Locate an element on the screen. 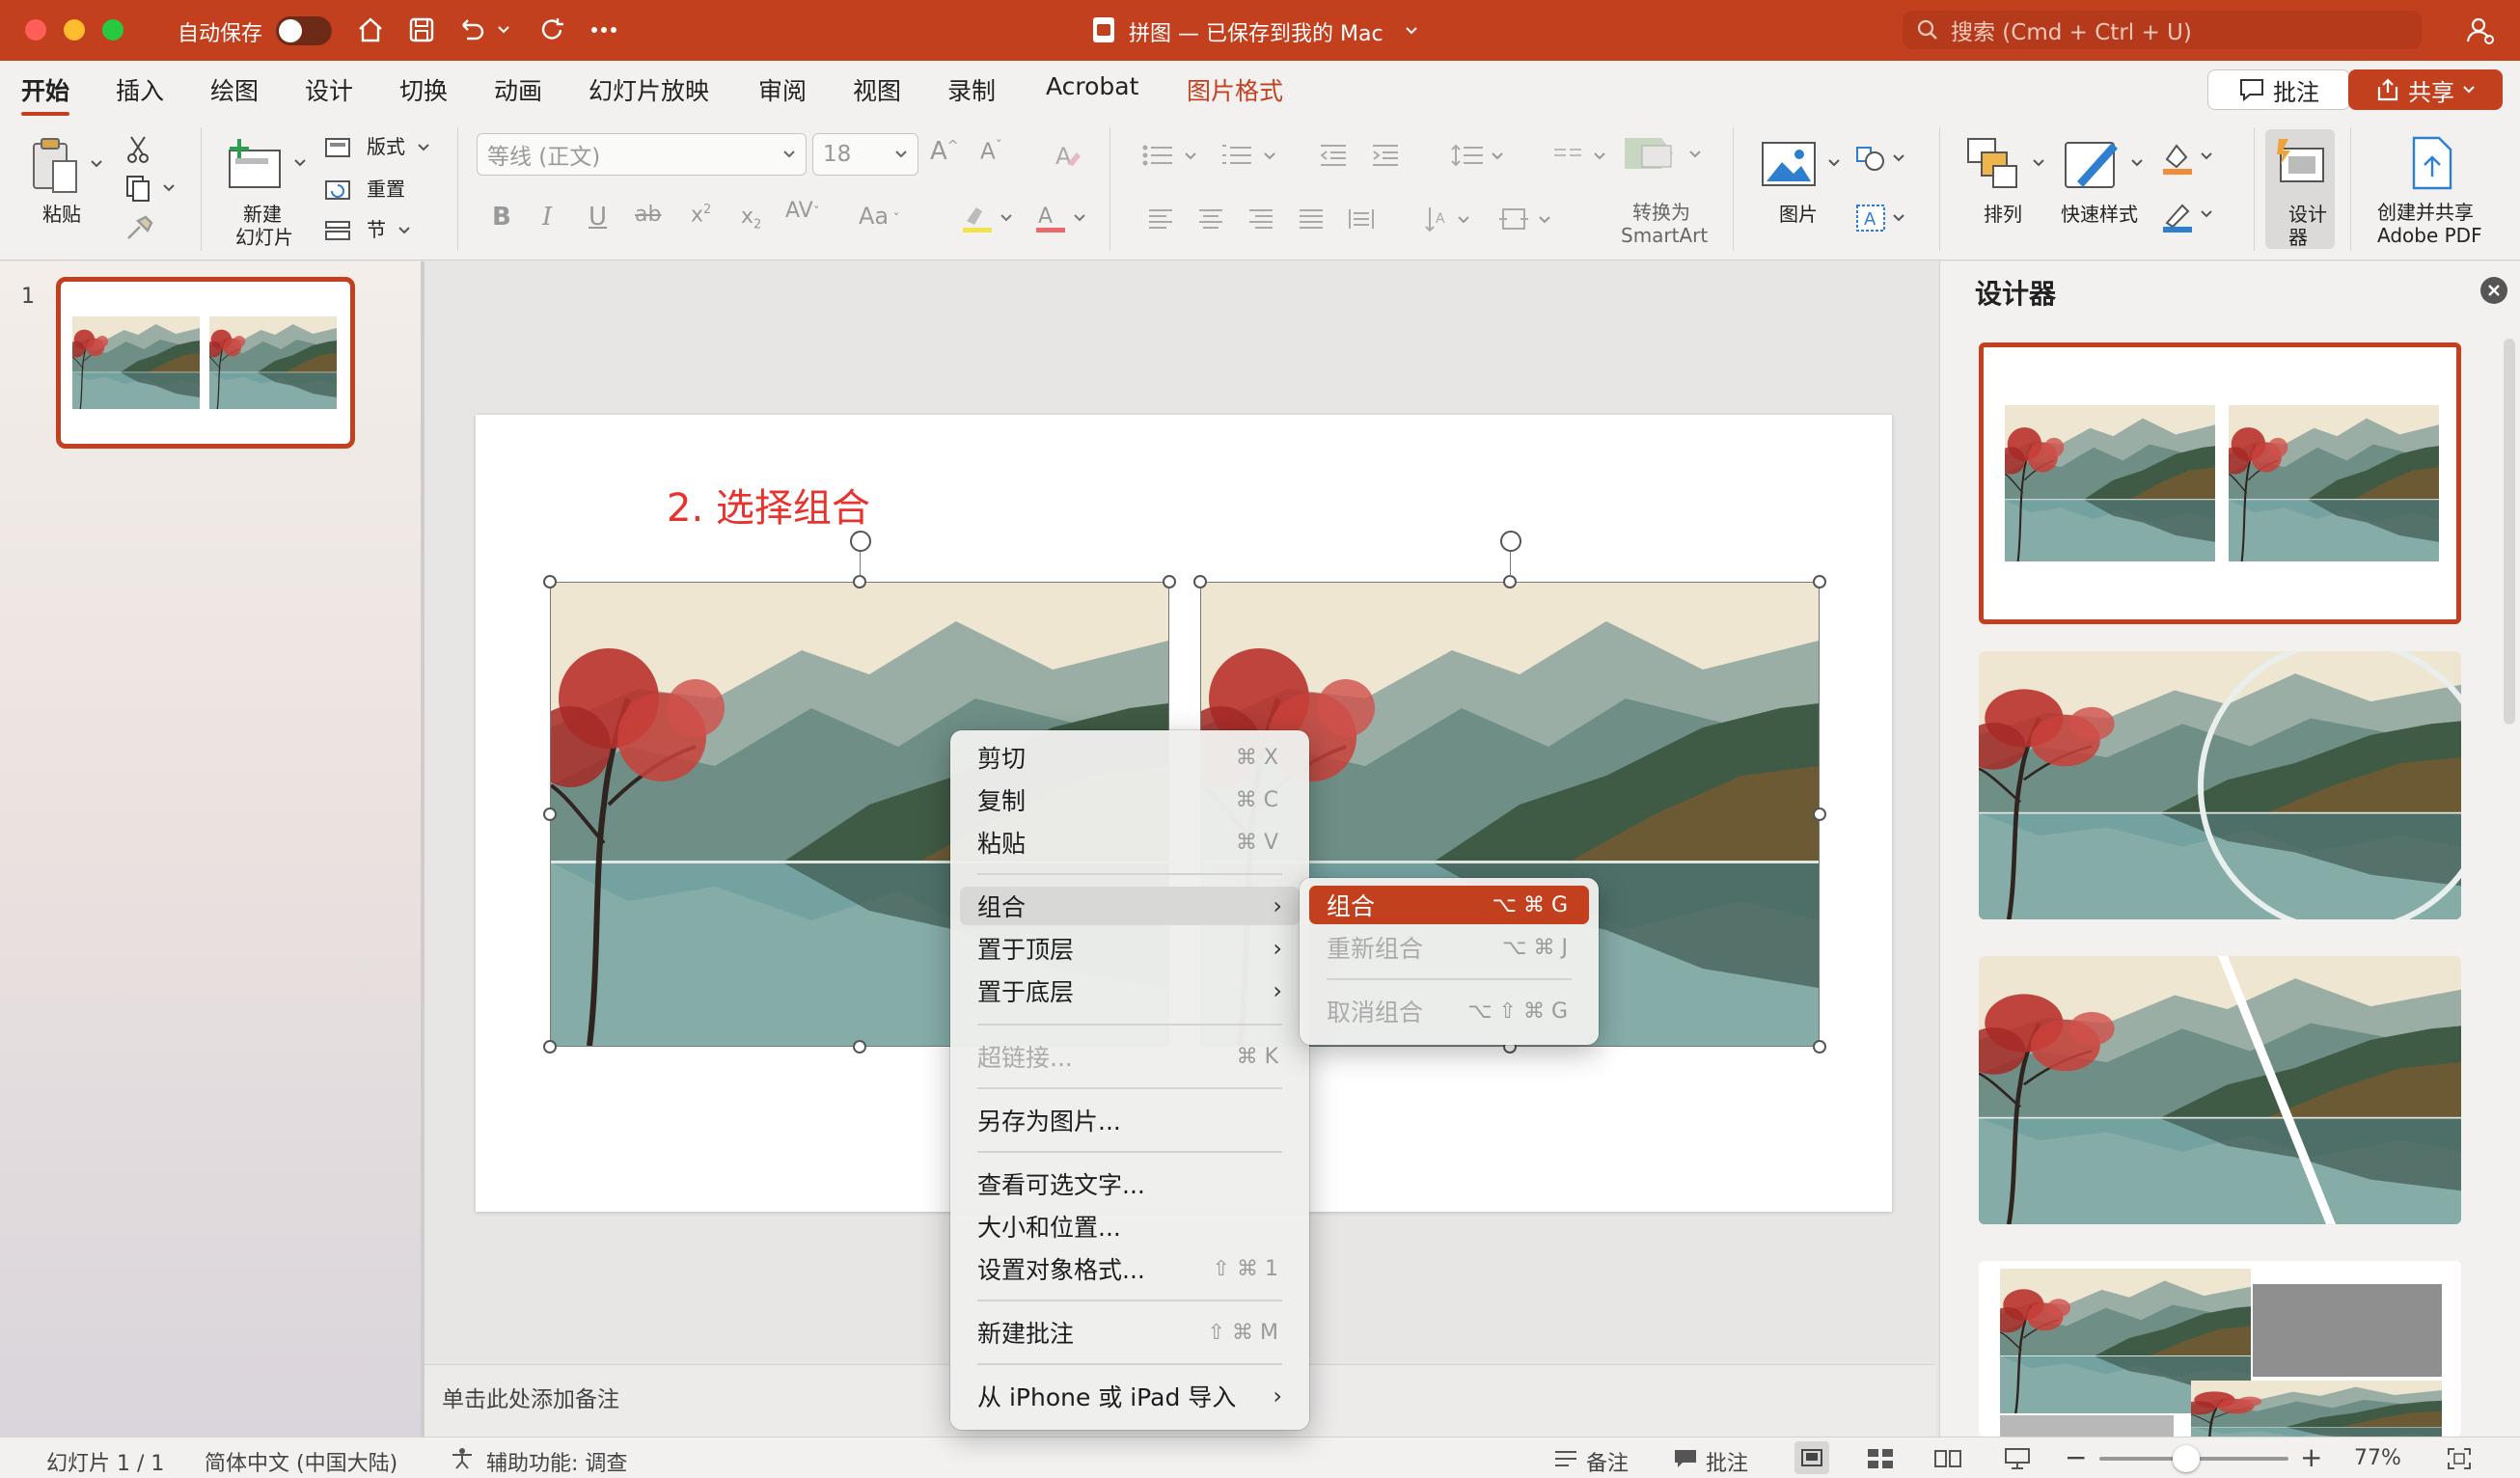 This screenshot has width=2520, height=1478. picture-dropdown-icon is located at coordinates (1834, 163).